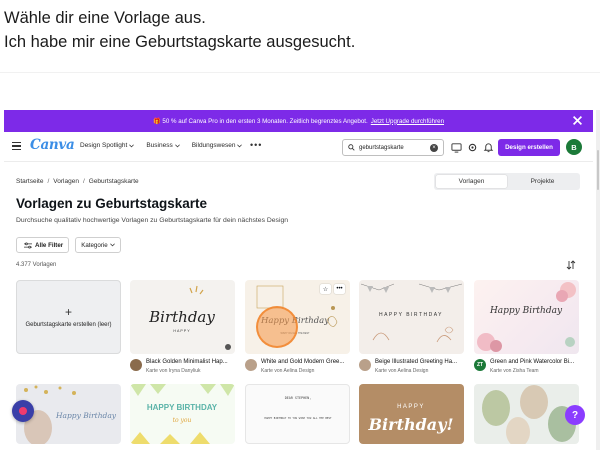 This screenshot has width=600, height=462. What do you see at coordinates (598, 280) in the screenshot?
I see `scrollbar` at bounding box center [598, 280].